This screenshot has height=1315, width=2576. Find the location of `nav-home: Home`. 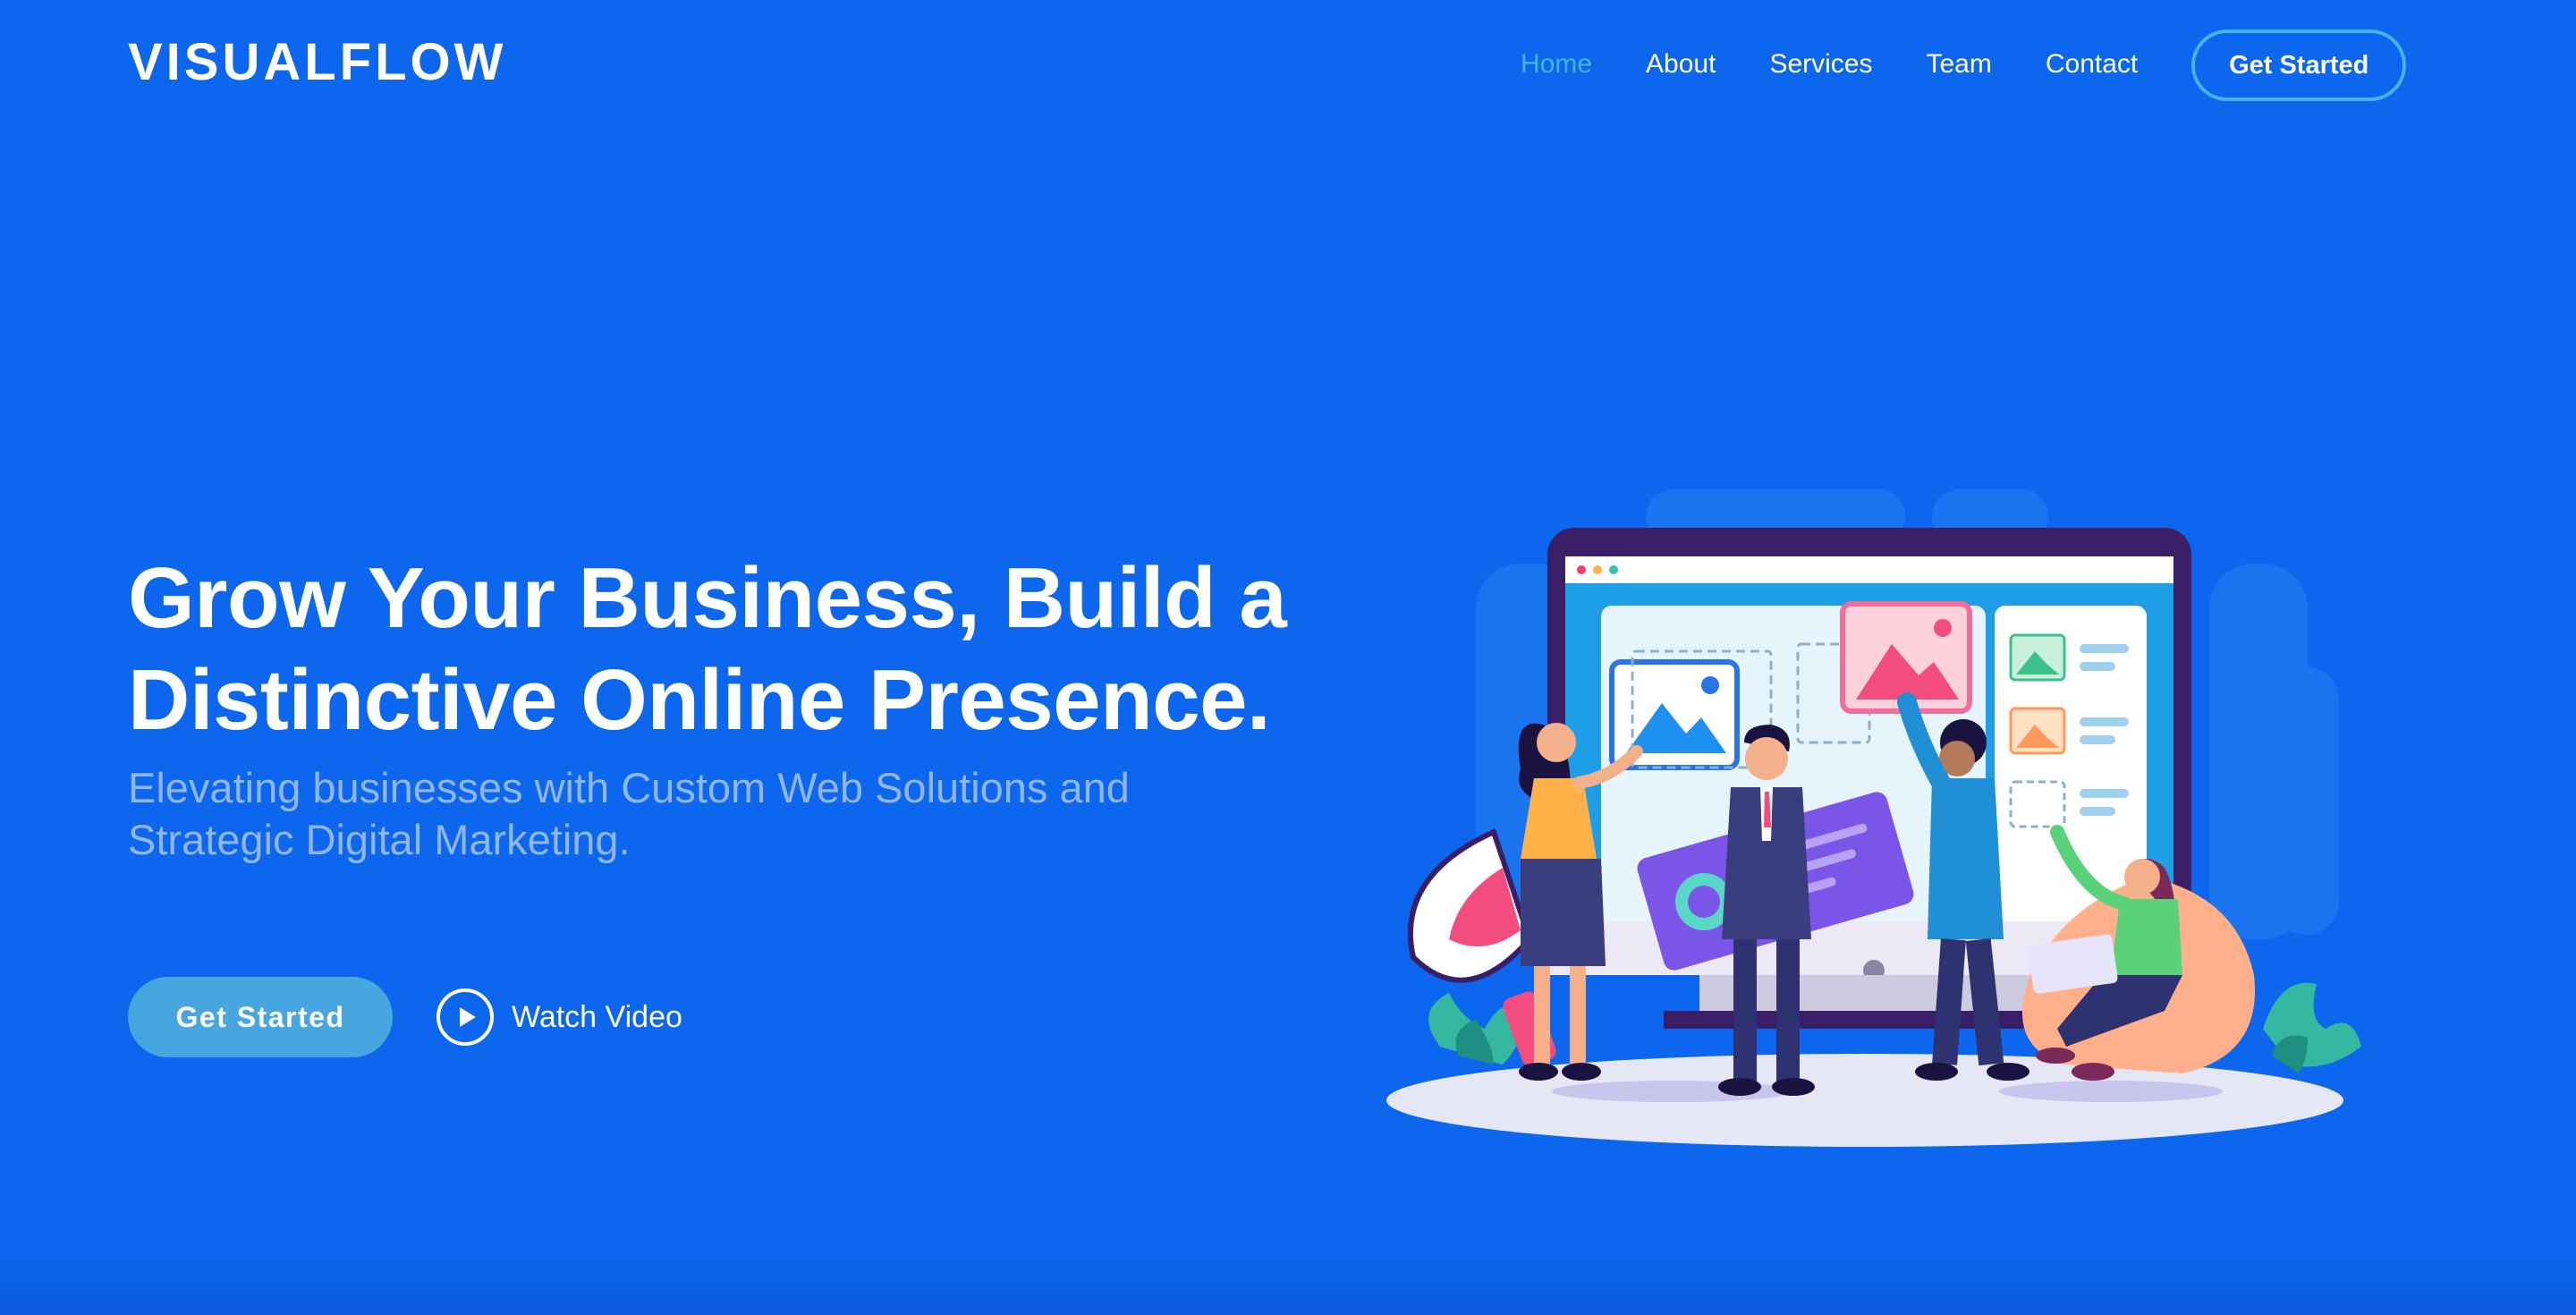

nav-home: Home is located at coordinates (1556, 64).